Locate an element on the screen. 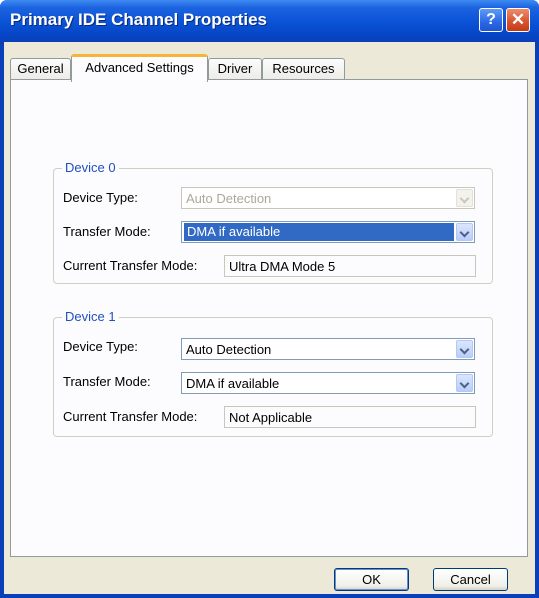 Image resolution: width=539 pixels, height=598 pixels. tab-driver: Driver is located at coordinates (235, 69).